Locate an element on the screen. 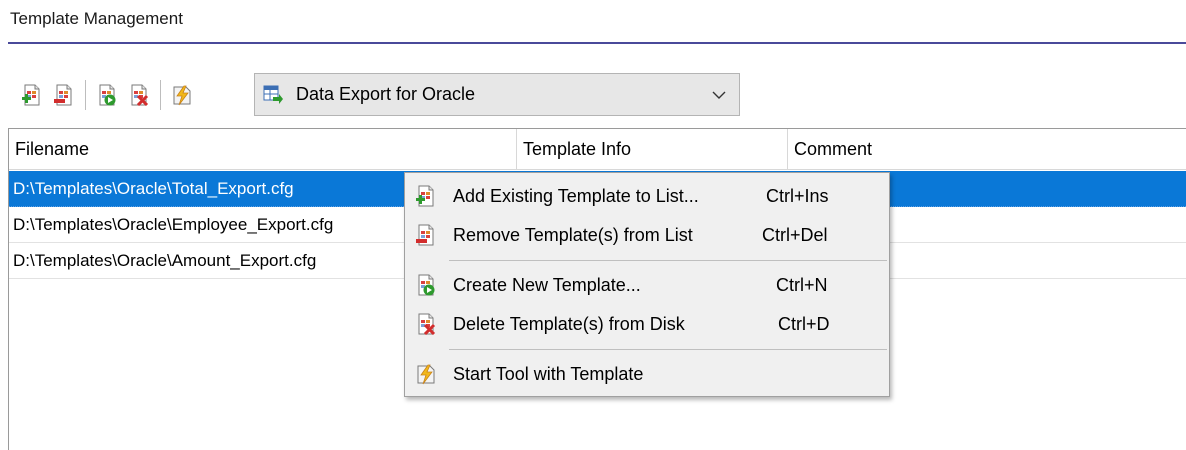  start-tool-button is located at coordinates (182, 95).